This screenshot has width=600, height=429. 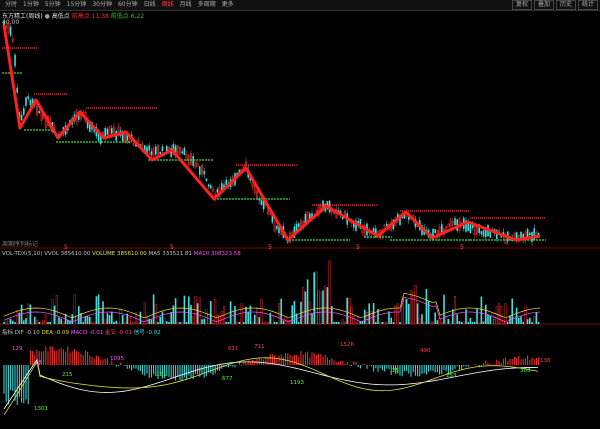 What do you see at coordinates (525, 371) in the screenshot?
I see `macd-label: 303` at bounding box center [525, 371].